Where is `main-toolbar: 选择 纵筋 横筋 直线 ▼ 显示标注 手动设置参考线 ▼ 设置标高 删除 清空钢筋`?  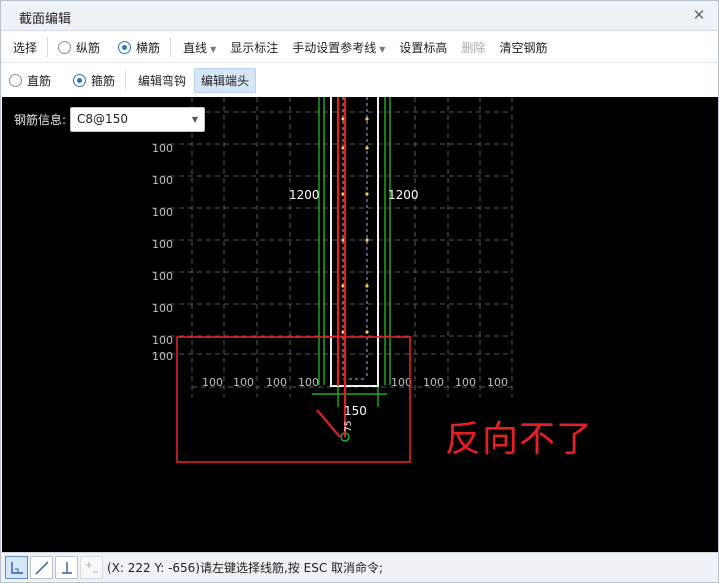 main-toolbar: 选择 纵筋 横筋 直线 ▼ 显示标注 手动设置参考线 ▼ 设置标高 删除 清空钢筋 is located at coordinates (359, 47).